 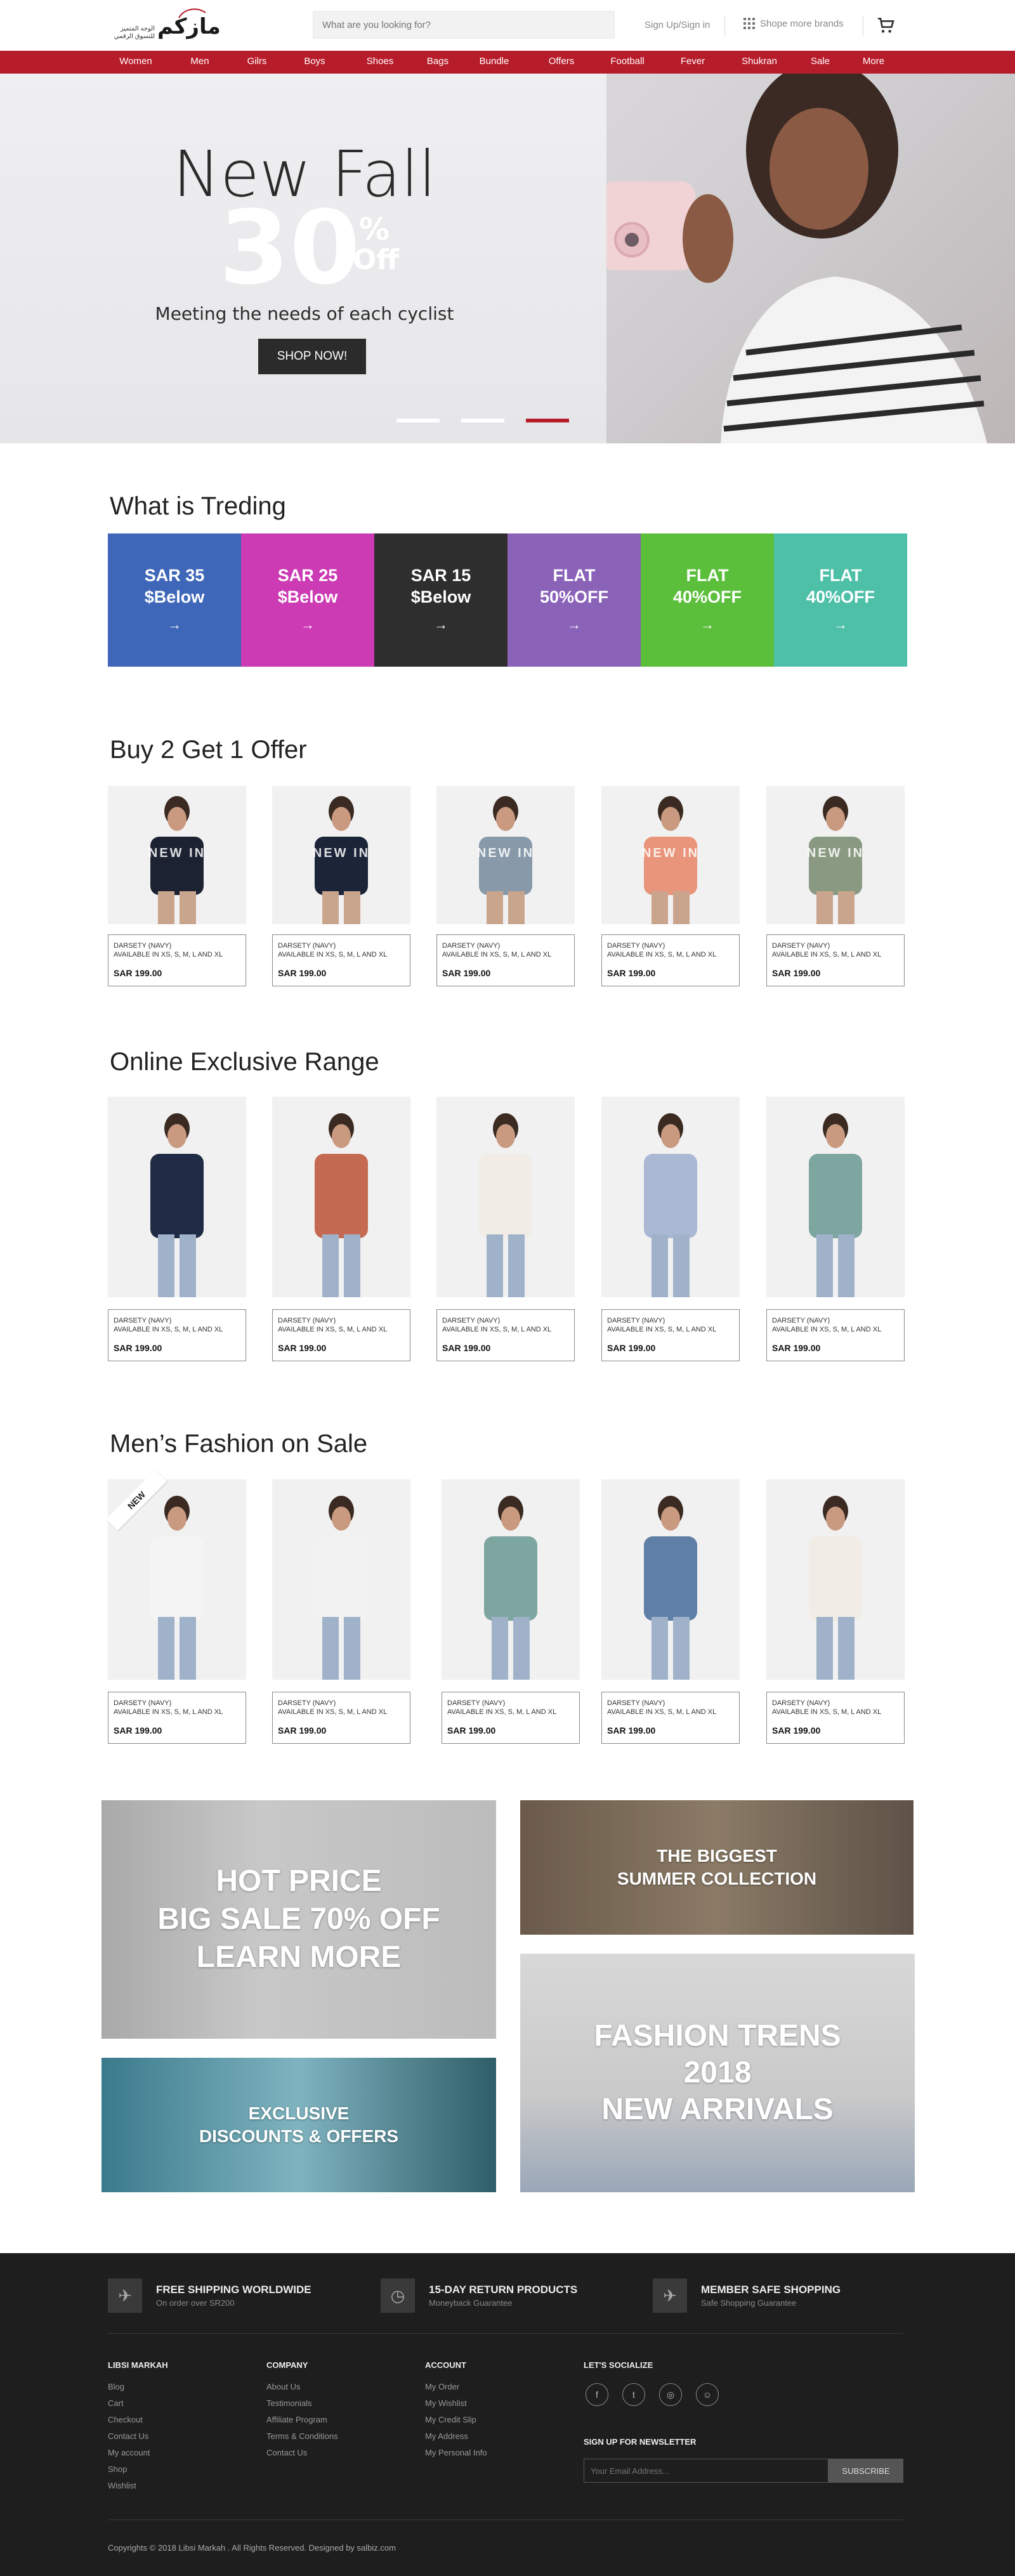 I want to click on summer-collection-banner: THE BIGGEST SUMMER COLLECTION, so click(x=717, y=1867).